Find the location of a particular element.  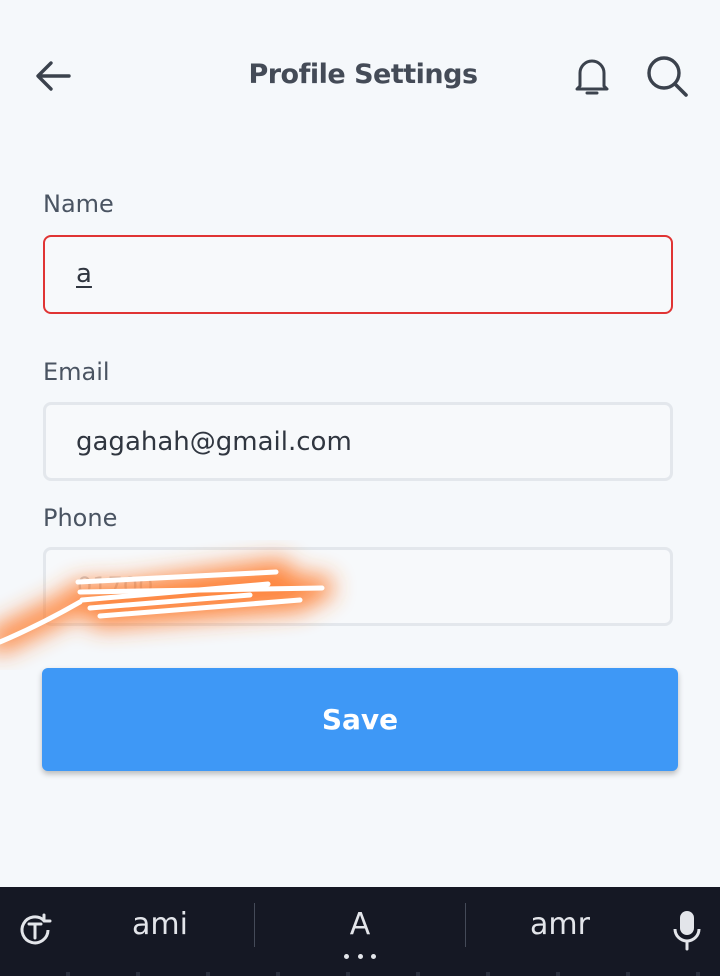

email-field is located at coordinates (358, 441).